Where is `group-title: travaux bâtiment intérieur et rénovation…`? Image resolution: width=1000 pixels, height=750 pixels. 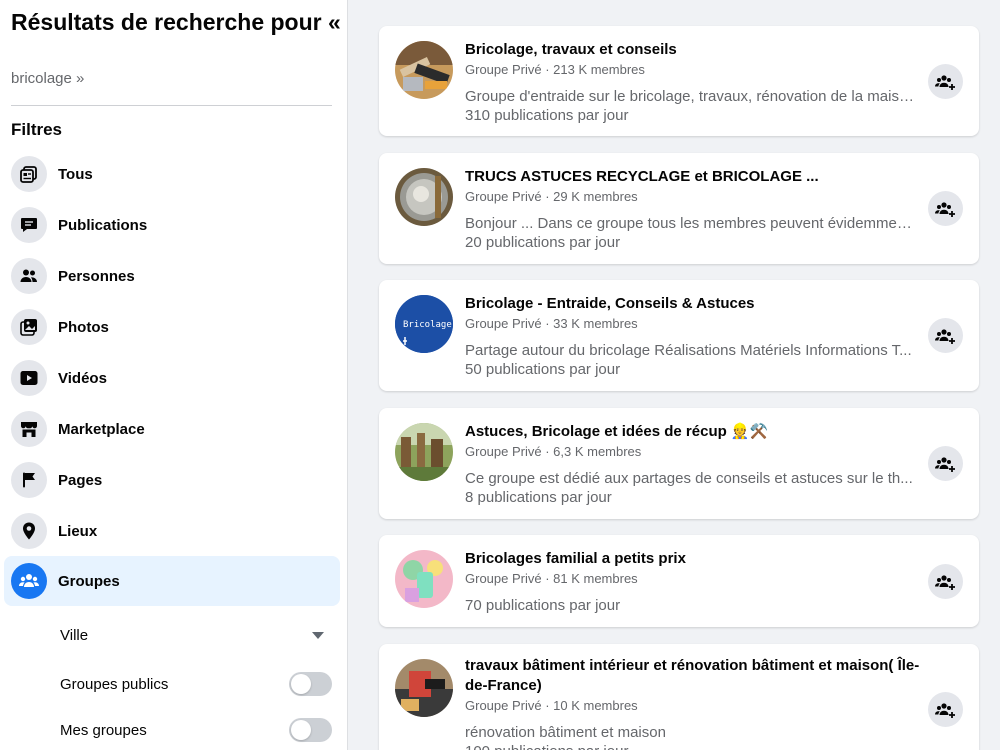
group-title: travaux bâtiment intérieur et rénovation… is located at coordinates (692, 676).